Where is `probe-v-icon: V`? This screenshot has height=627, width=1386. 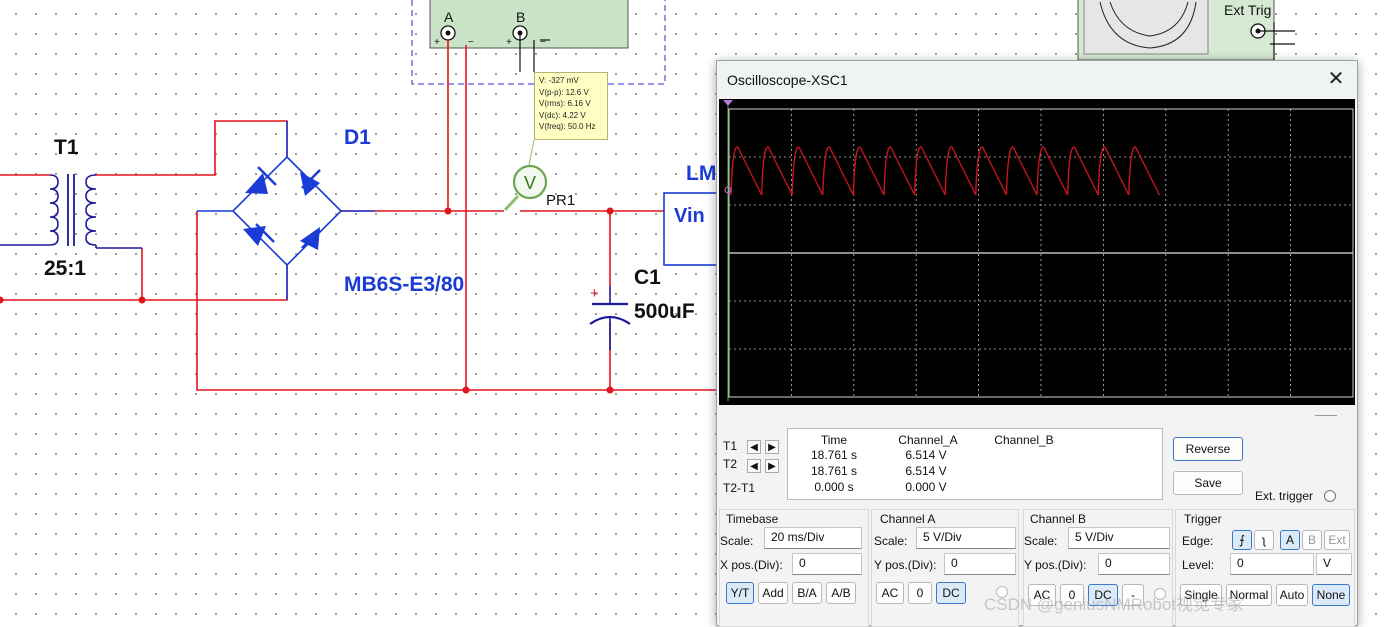
probe-v-icon: V is located at coordinates (530, 183).